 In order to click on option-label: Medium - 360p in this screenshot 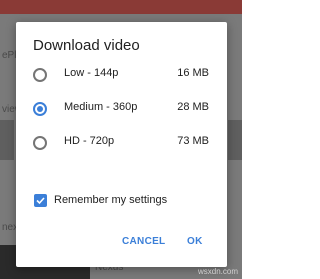, I will do `click(101, 107)`.